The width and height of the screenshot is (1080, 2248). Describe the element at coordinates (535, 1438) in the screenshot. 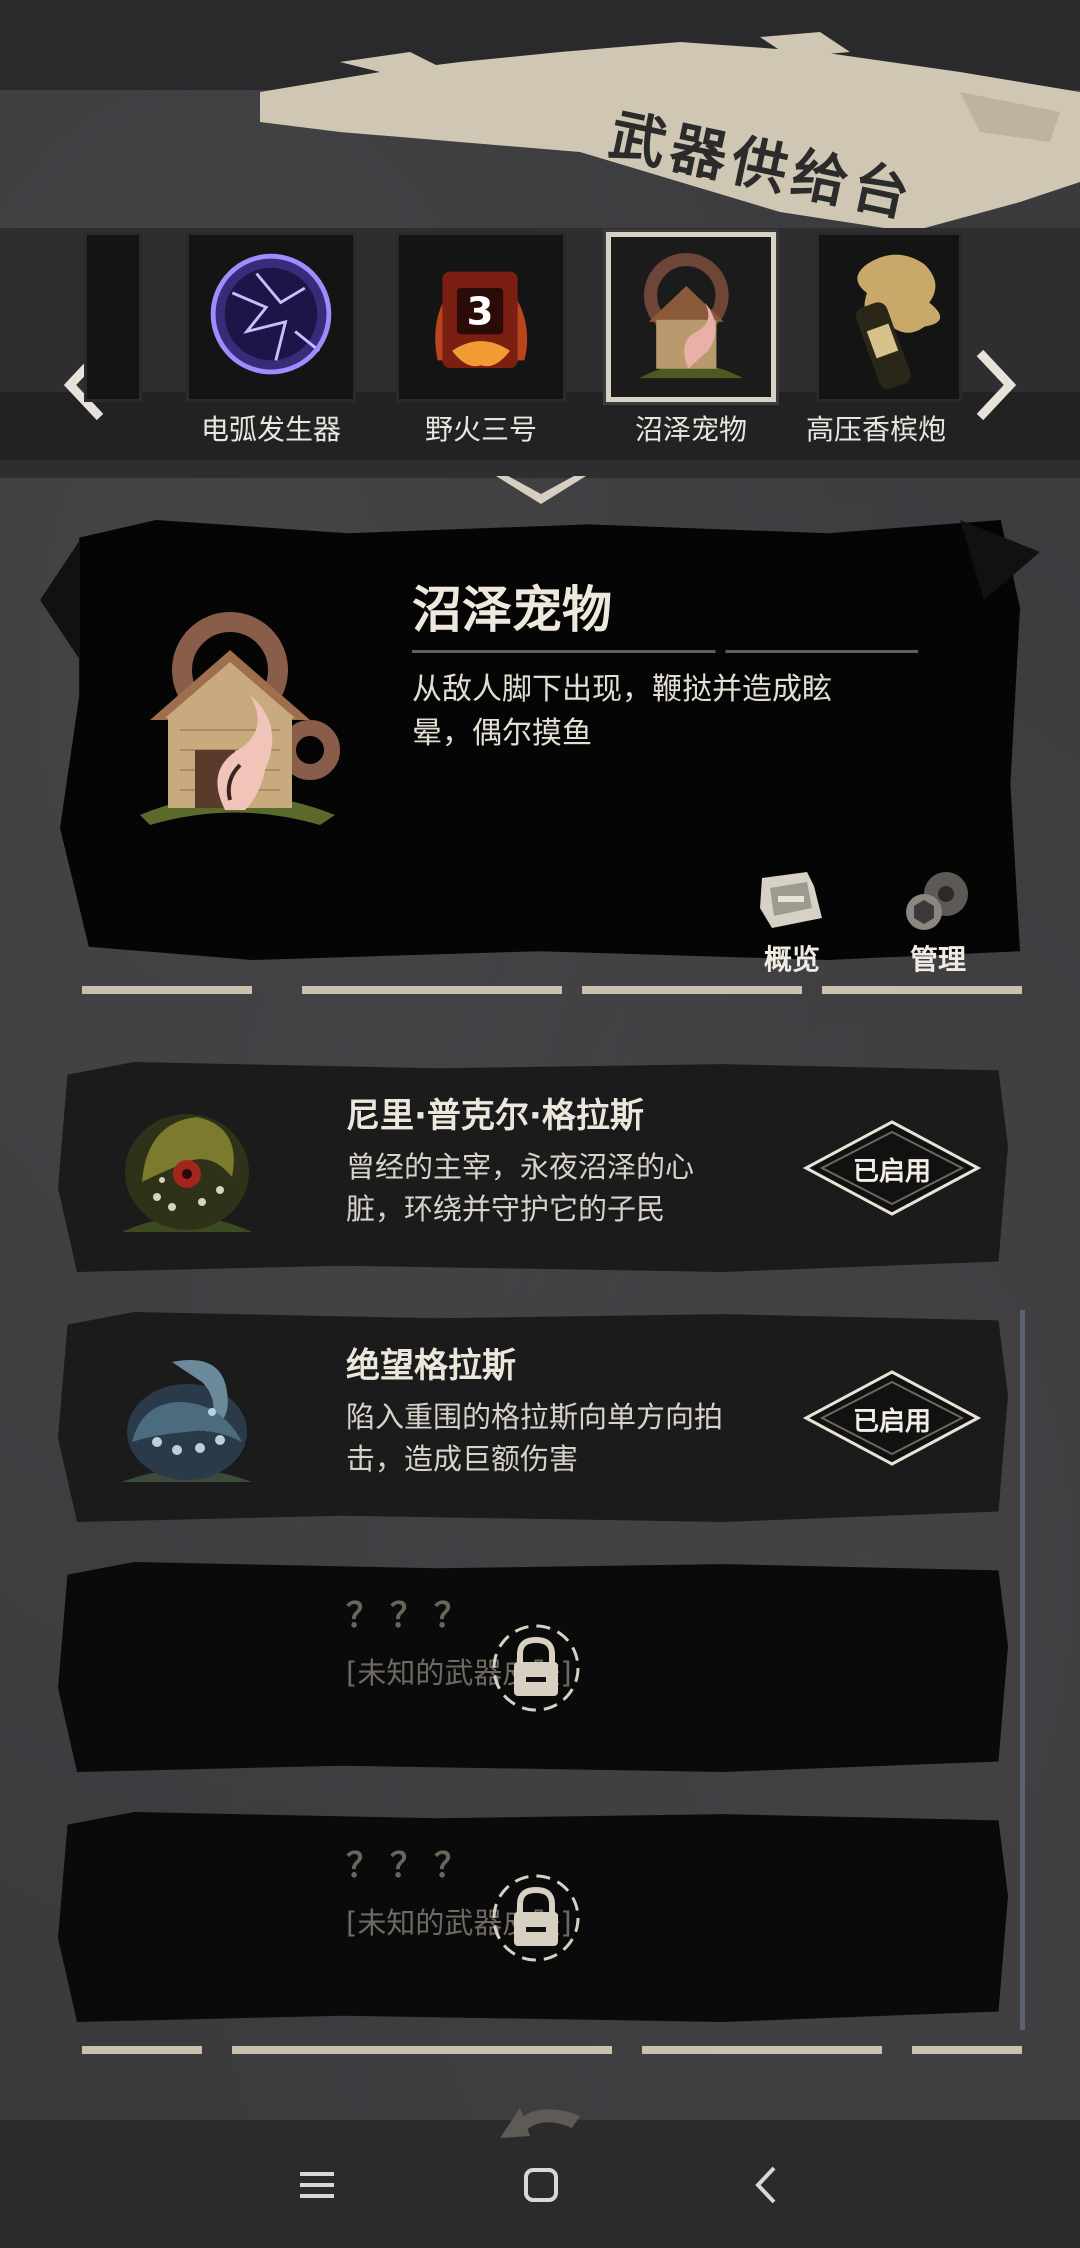

I see `skin-description: 陷入重围的格拉斯向单方向拍击，造成巨额伤害` at that location.